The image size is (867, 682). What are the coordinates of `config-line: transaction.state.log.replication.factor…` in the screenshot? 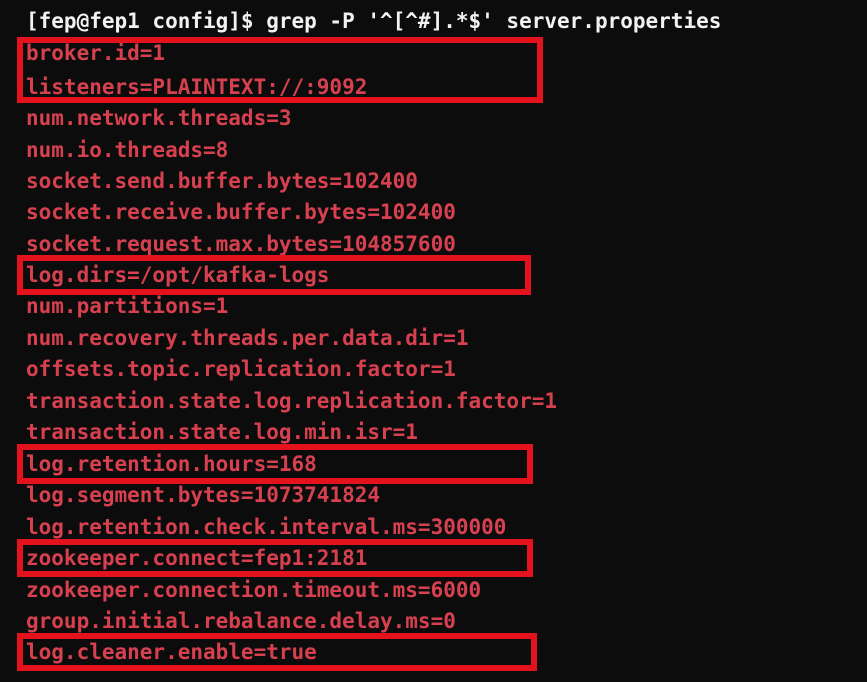 It's located at (292, 401).